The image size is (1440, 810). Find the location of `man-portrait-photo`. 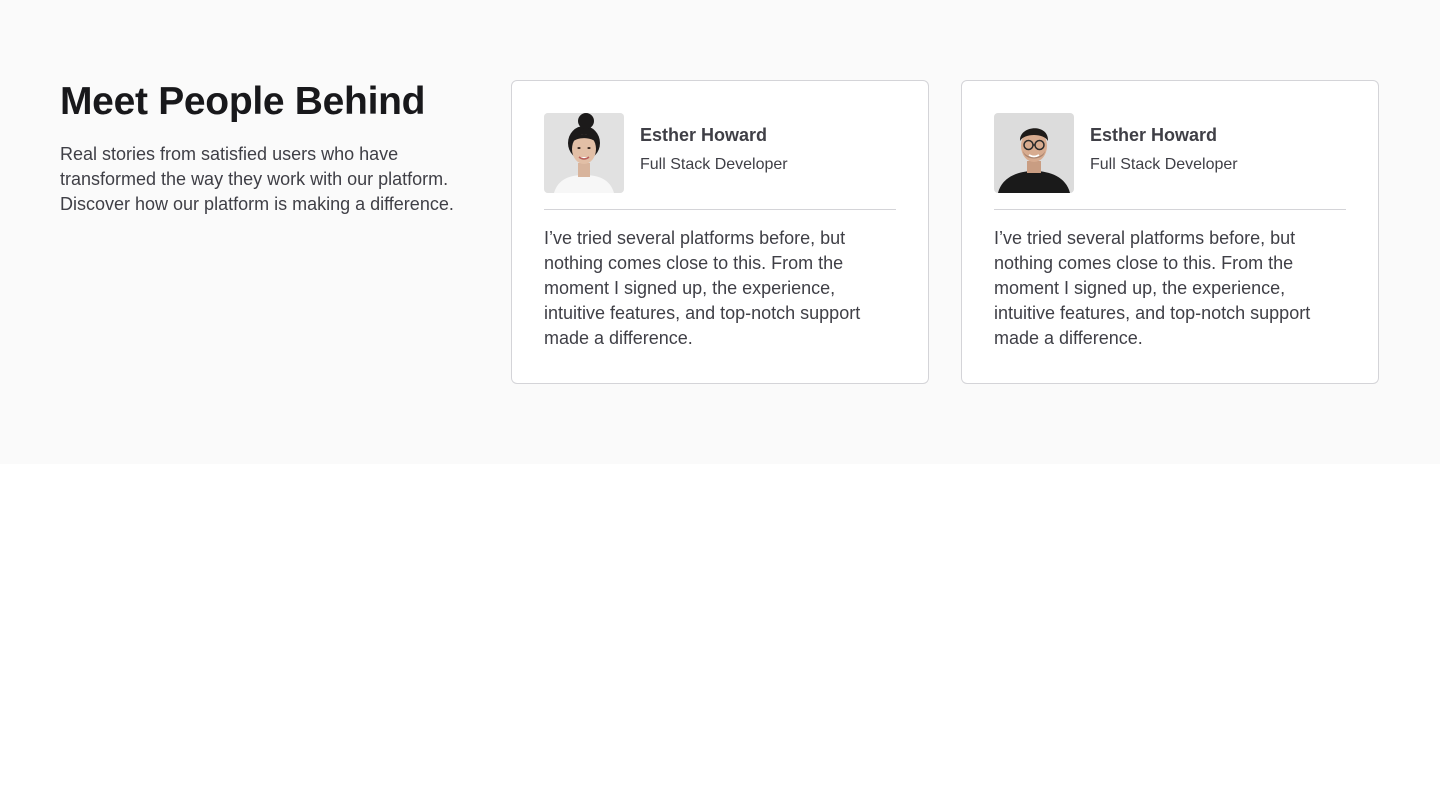

man-portrait-photo is located at coordinates (1034, 153).